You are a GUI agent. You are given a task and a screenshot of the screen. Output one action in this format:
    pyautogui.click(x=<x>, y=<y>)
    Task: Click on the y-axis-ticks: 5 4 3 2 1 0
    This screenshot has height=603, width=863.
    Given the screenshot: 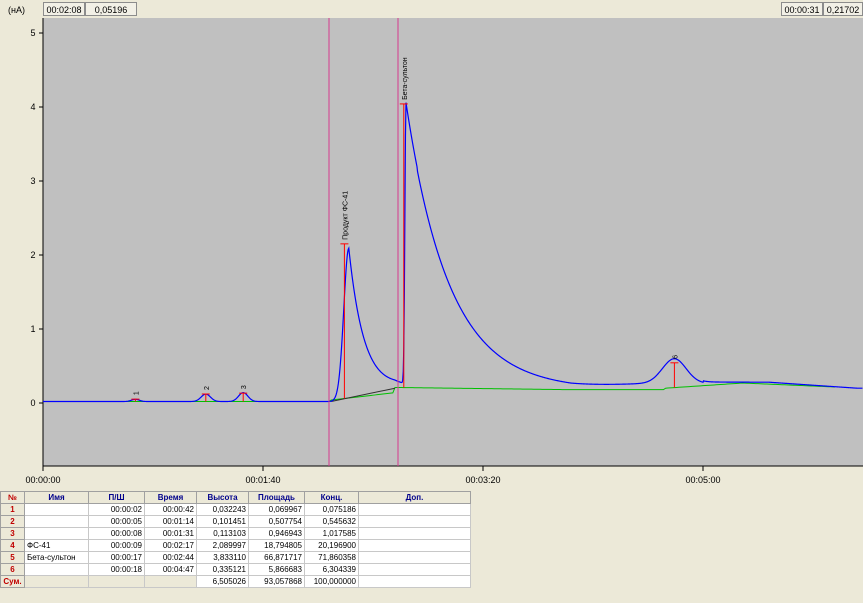 What is the action you would take?
    pyautogui.click(x=36, y=218)
    